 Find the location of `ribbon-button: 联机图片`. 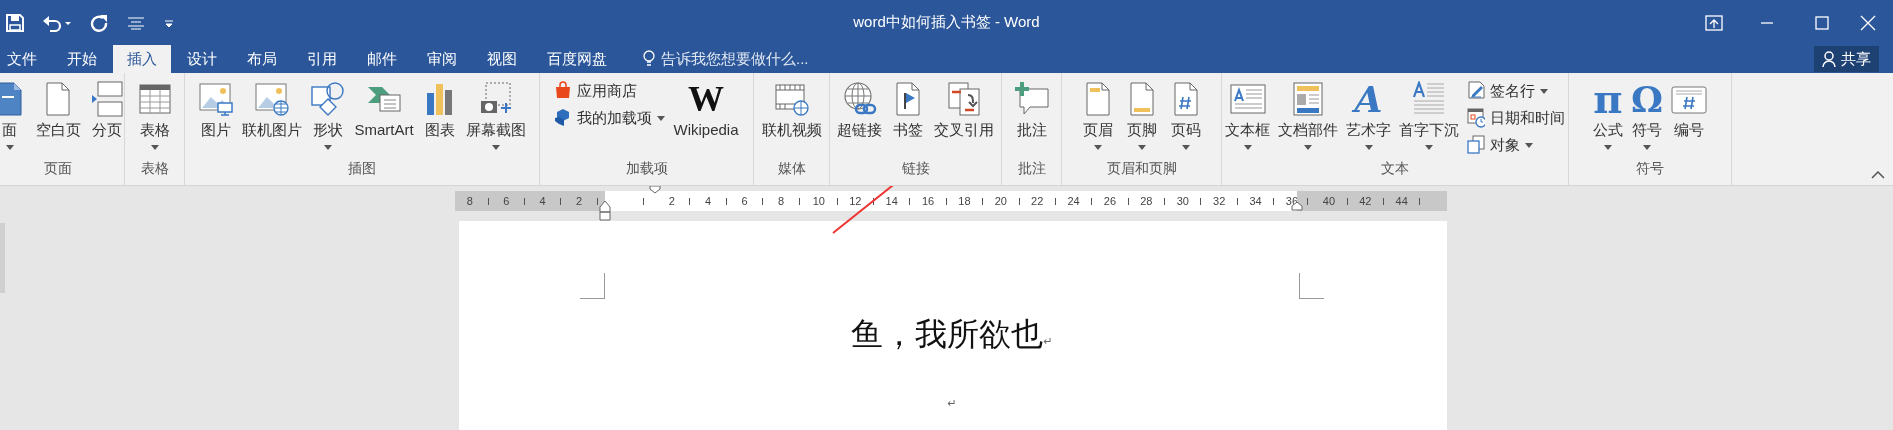

ribbon-button: 联机图片 is located at coordinates (272, 116).